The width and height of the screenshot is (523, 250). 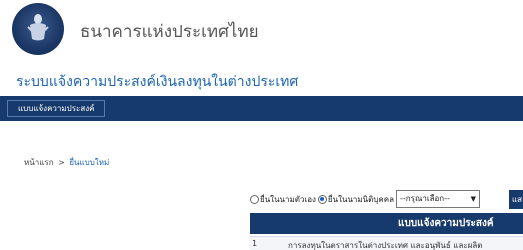 I want to click on radio-juristic-label: ยื่นในนามนิติบุคคล, so click(x=361, y=199).